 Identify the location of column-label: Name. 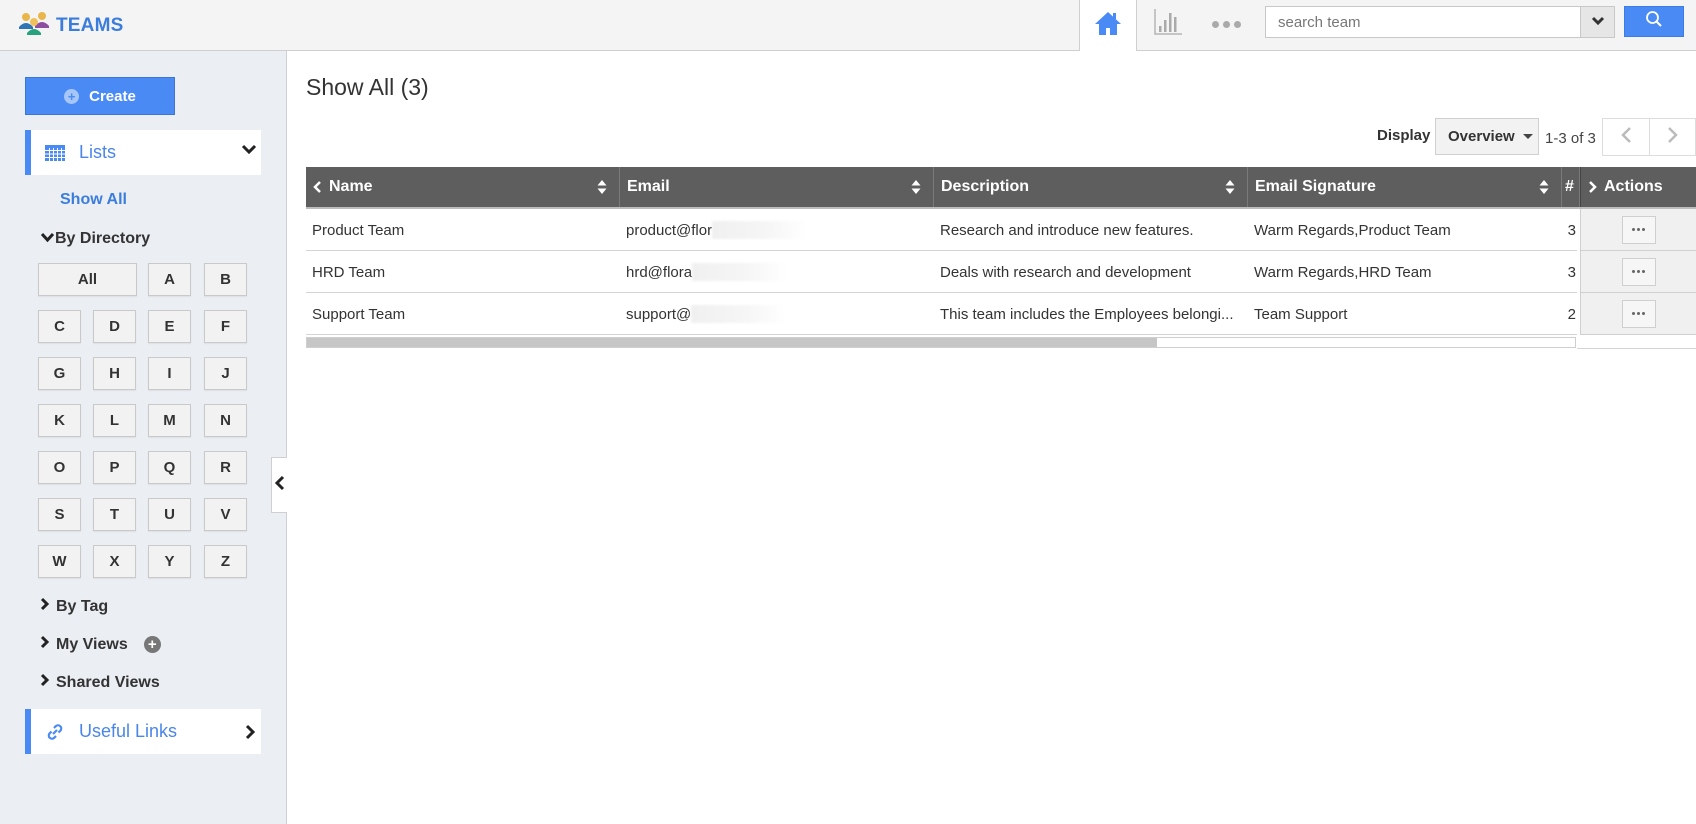
(351, 186).